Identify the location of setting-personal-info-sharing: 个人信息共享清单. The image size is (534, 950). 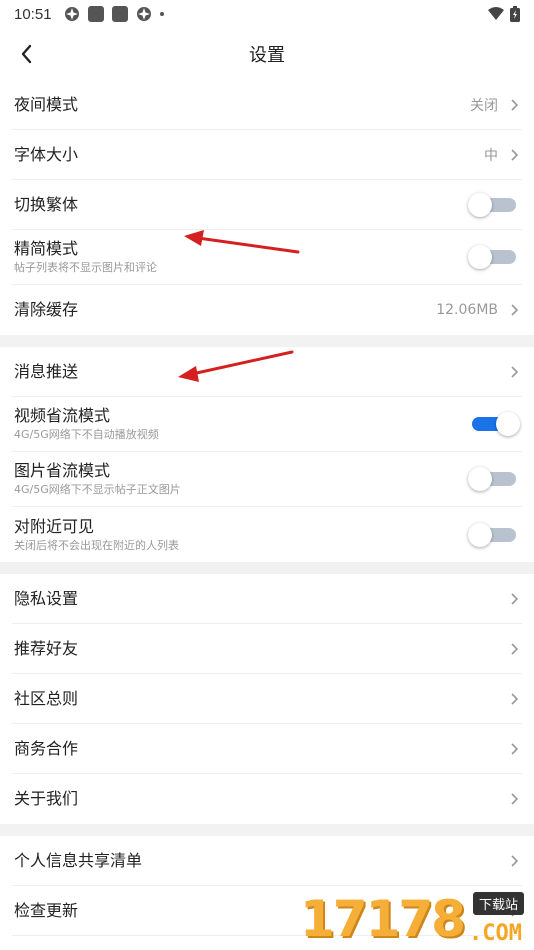
(267, 861).